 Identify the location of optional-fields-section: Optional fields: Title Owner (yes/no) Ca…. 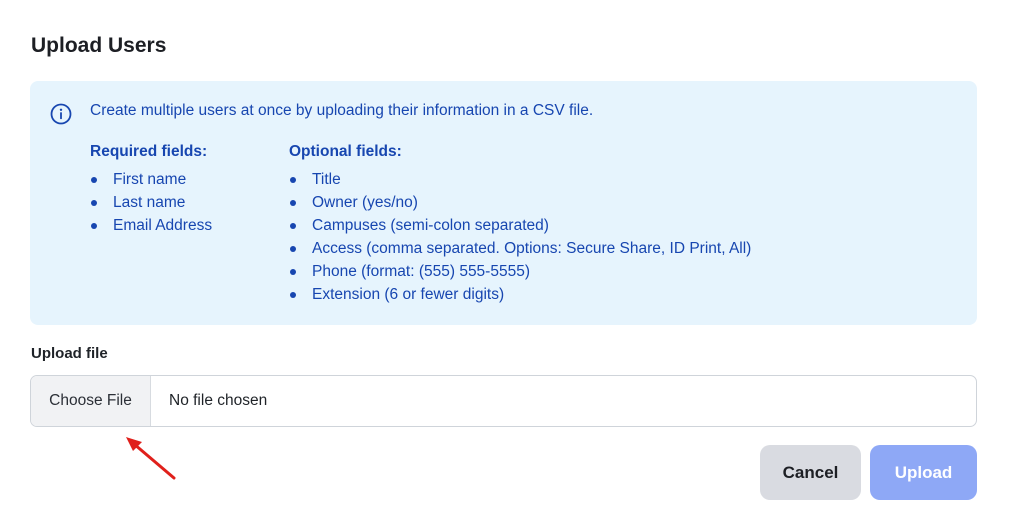
(520, 224).